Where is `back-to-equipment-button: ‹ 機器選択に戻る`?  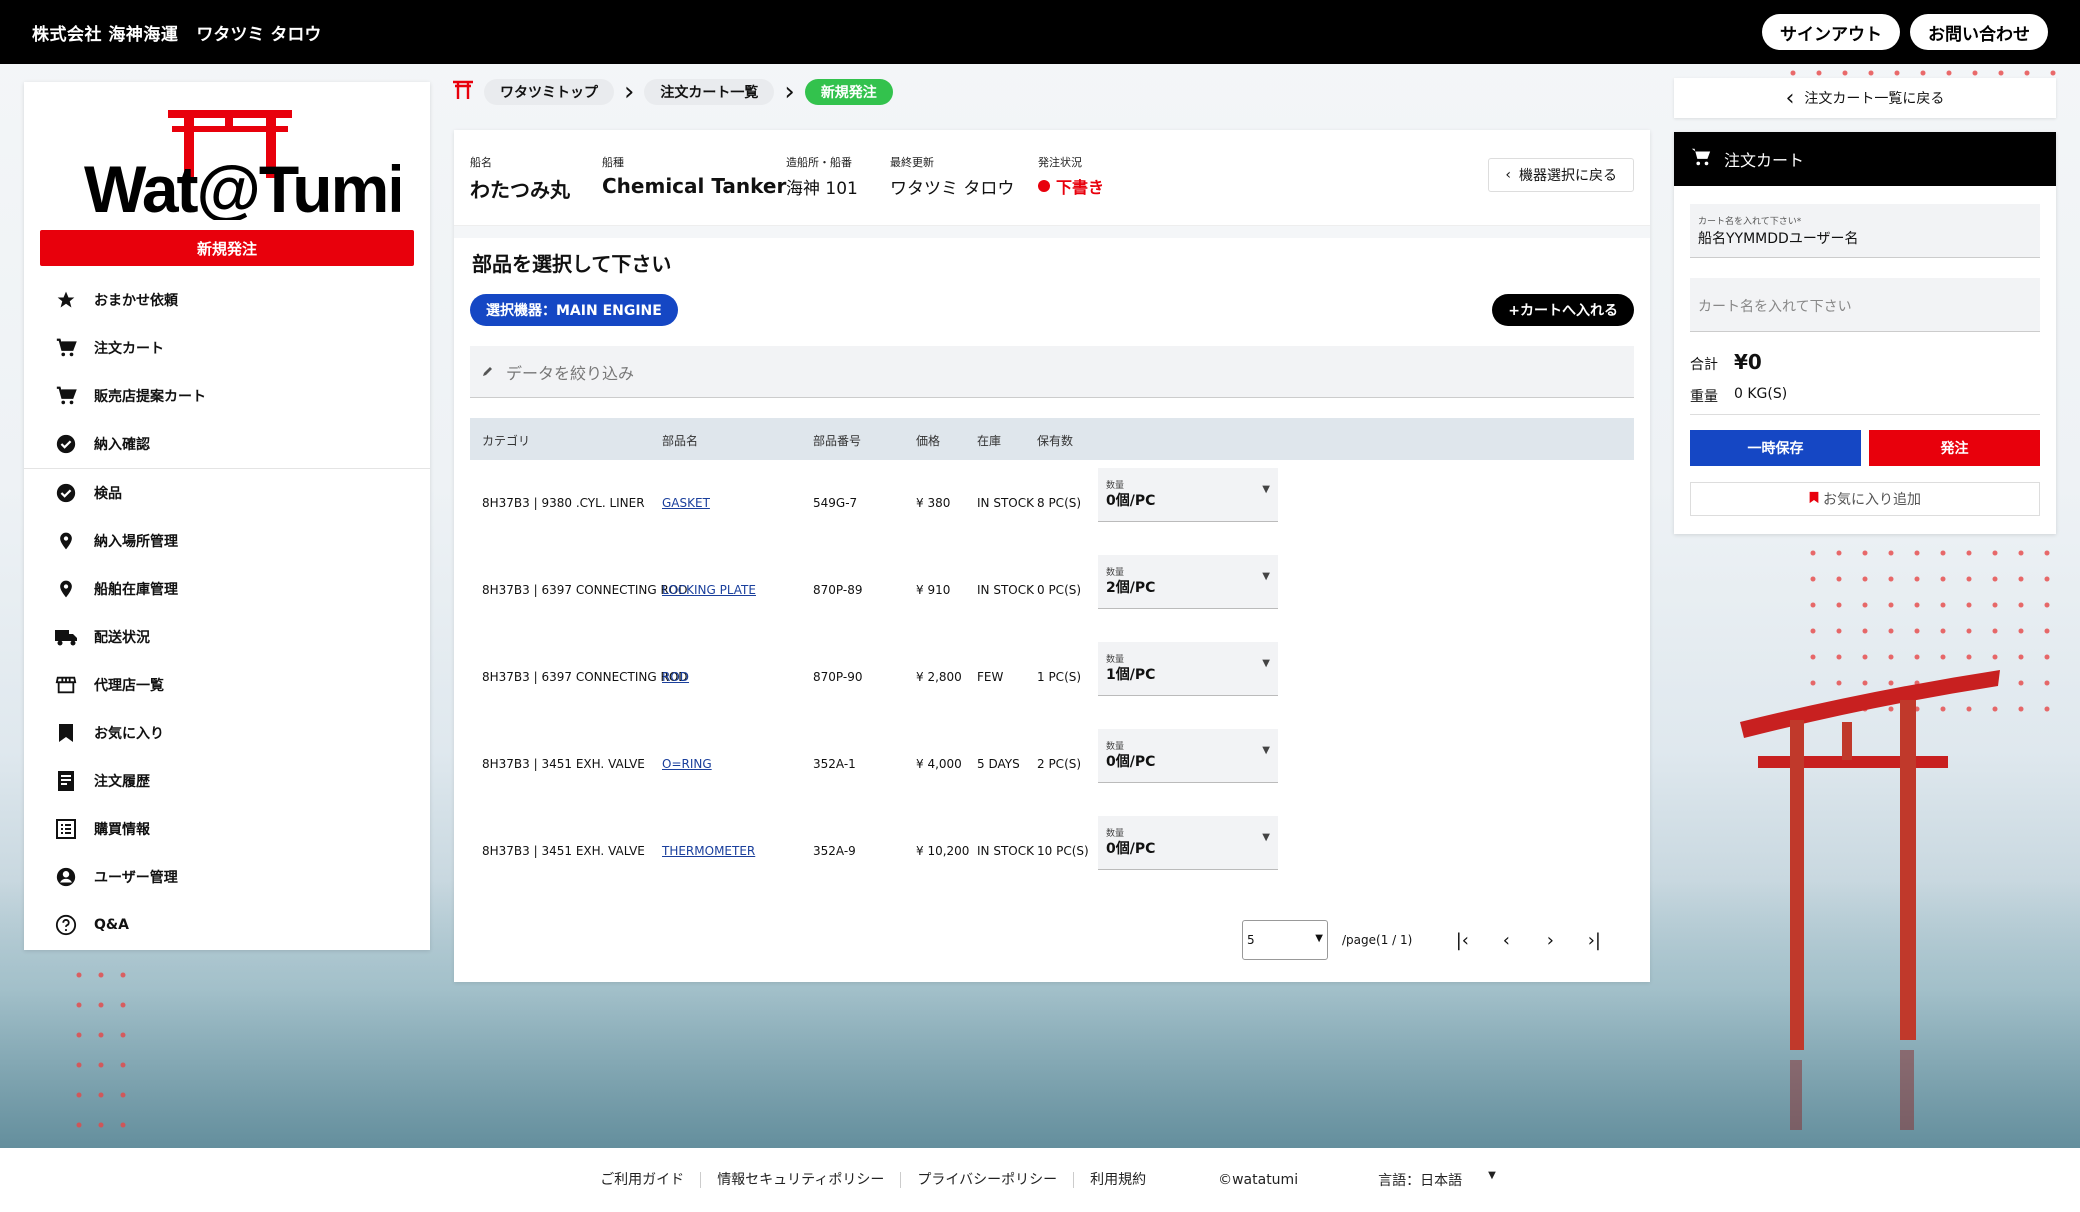 back-to-equipment-button: ‹ 機器選択に戻る is located at coordinates (1561, 175).